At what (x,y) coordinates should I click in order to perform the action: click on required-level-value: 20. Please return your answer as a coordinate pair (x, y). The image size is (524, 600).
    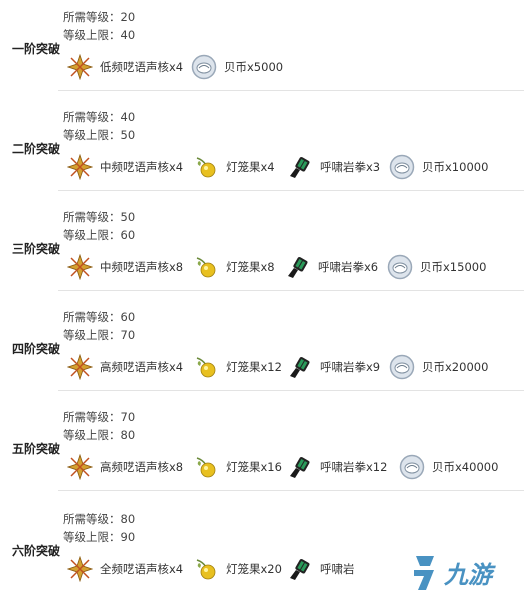
    Looking at the image, I should click on (128, 17).